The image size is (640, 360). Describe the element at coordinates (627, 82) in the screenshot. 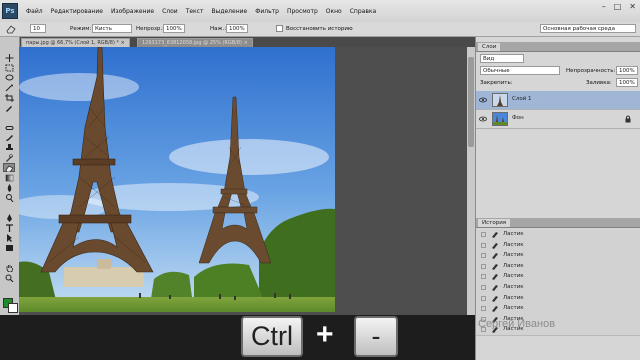

I see `fill-field: 100%` at that location.